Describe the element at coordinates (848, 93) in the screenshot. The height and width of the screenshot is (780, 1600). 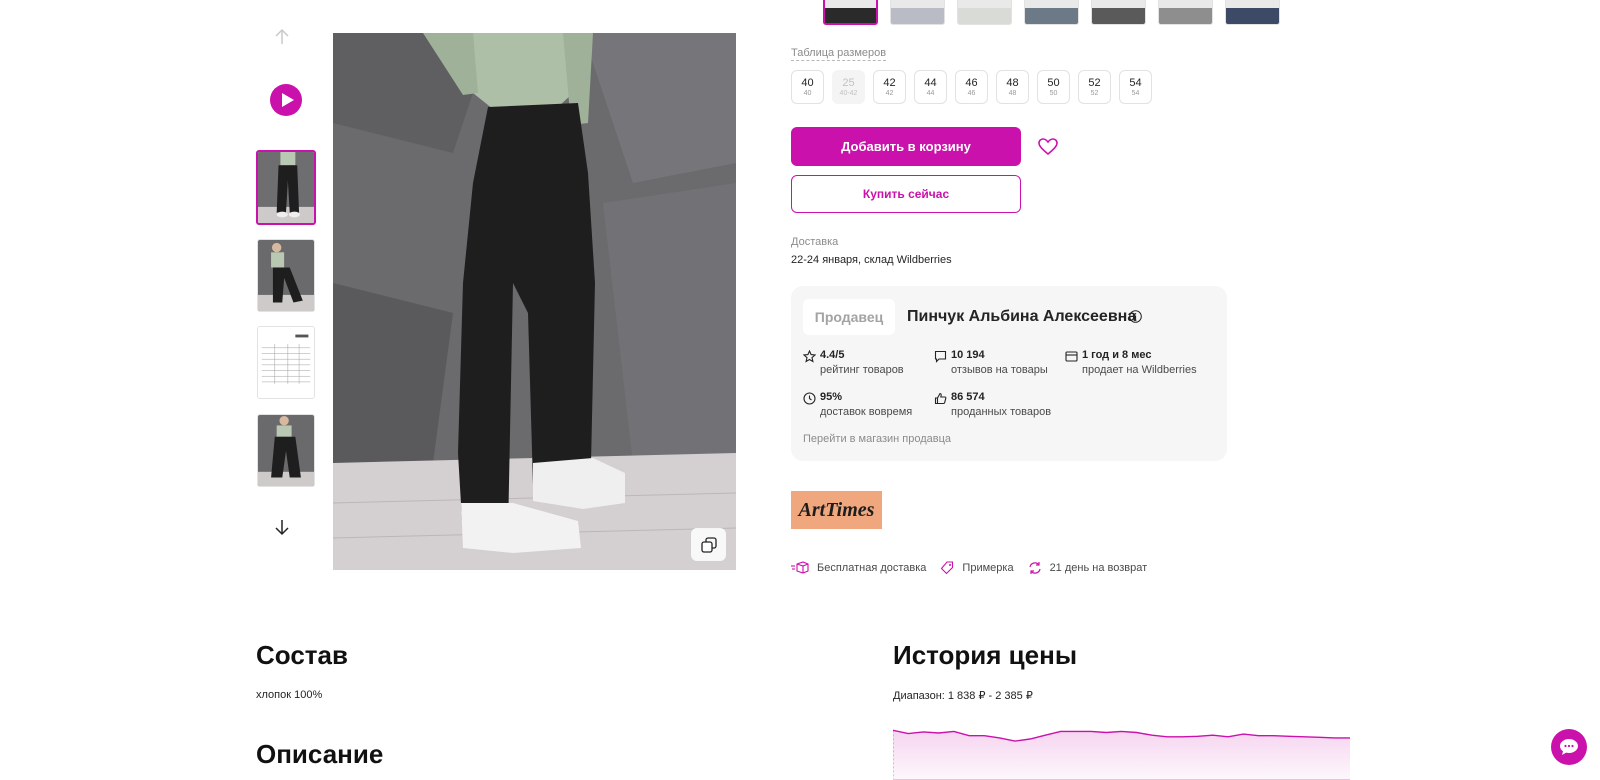
I see `size-ru-value: 40-42` at that location.